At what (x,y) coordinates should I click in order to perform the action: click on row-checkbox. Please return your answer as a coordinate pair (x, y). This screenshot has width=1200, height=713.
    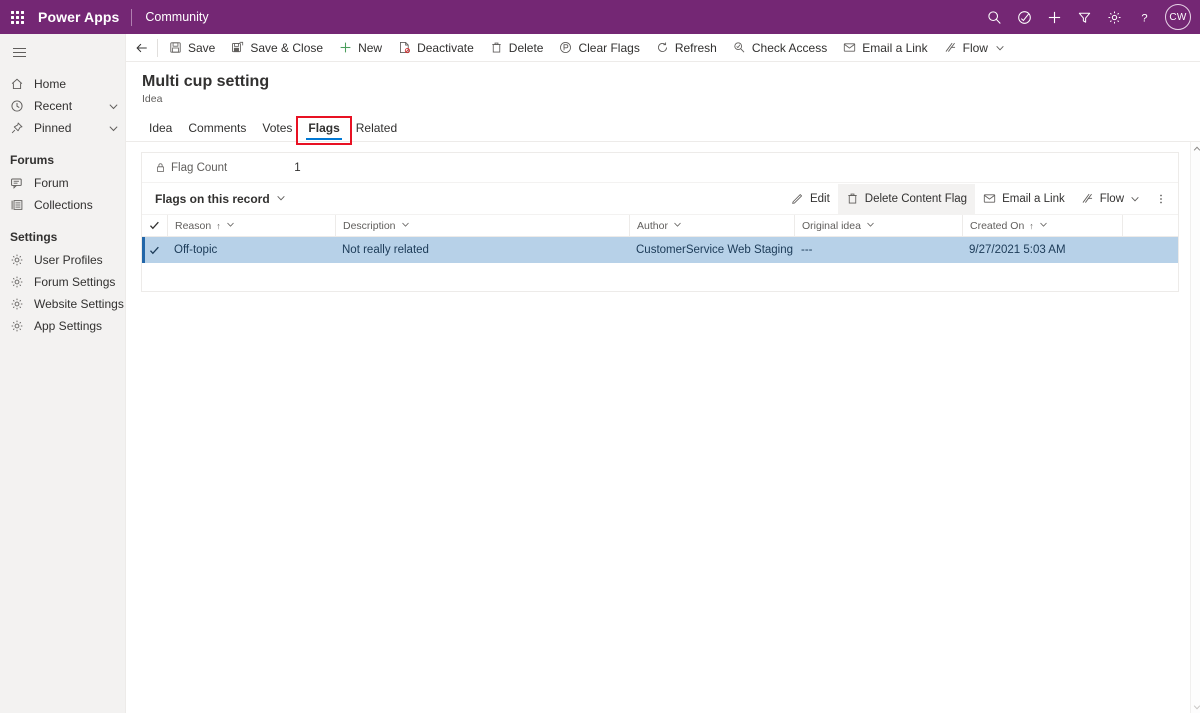
    Looking at the image, I should click on (154, 250).